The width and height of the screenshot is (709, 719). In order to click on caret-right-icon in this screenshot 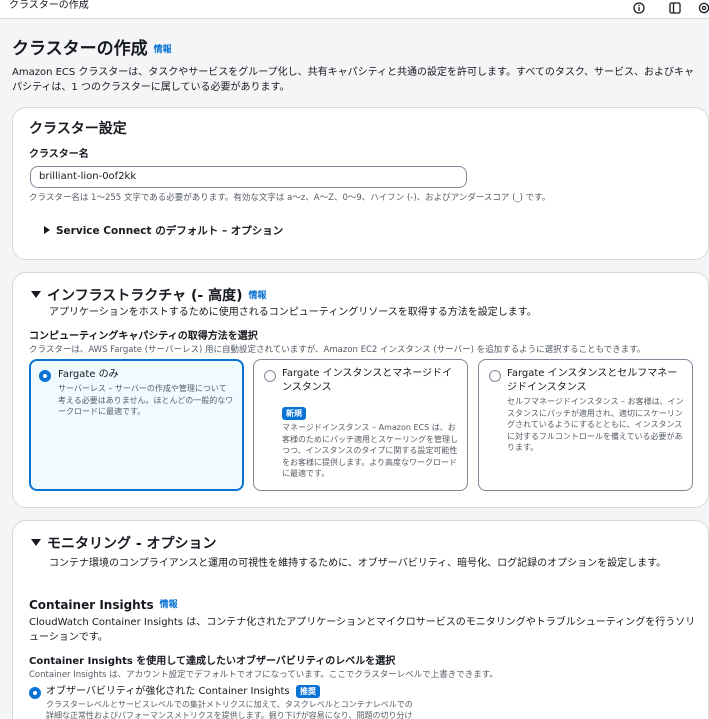, I will do `click(47, 230)`.